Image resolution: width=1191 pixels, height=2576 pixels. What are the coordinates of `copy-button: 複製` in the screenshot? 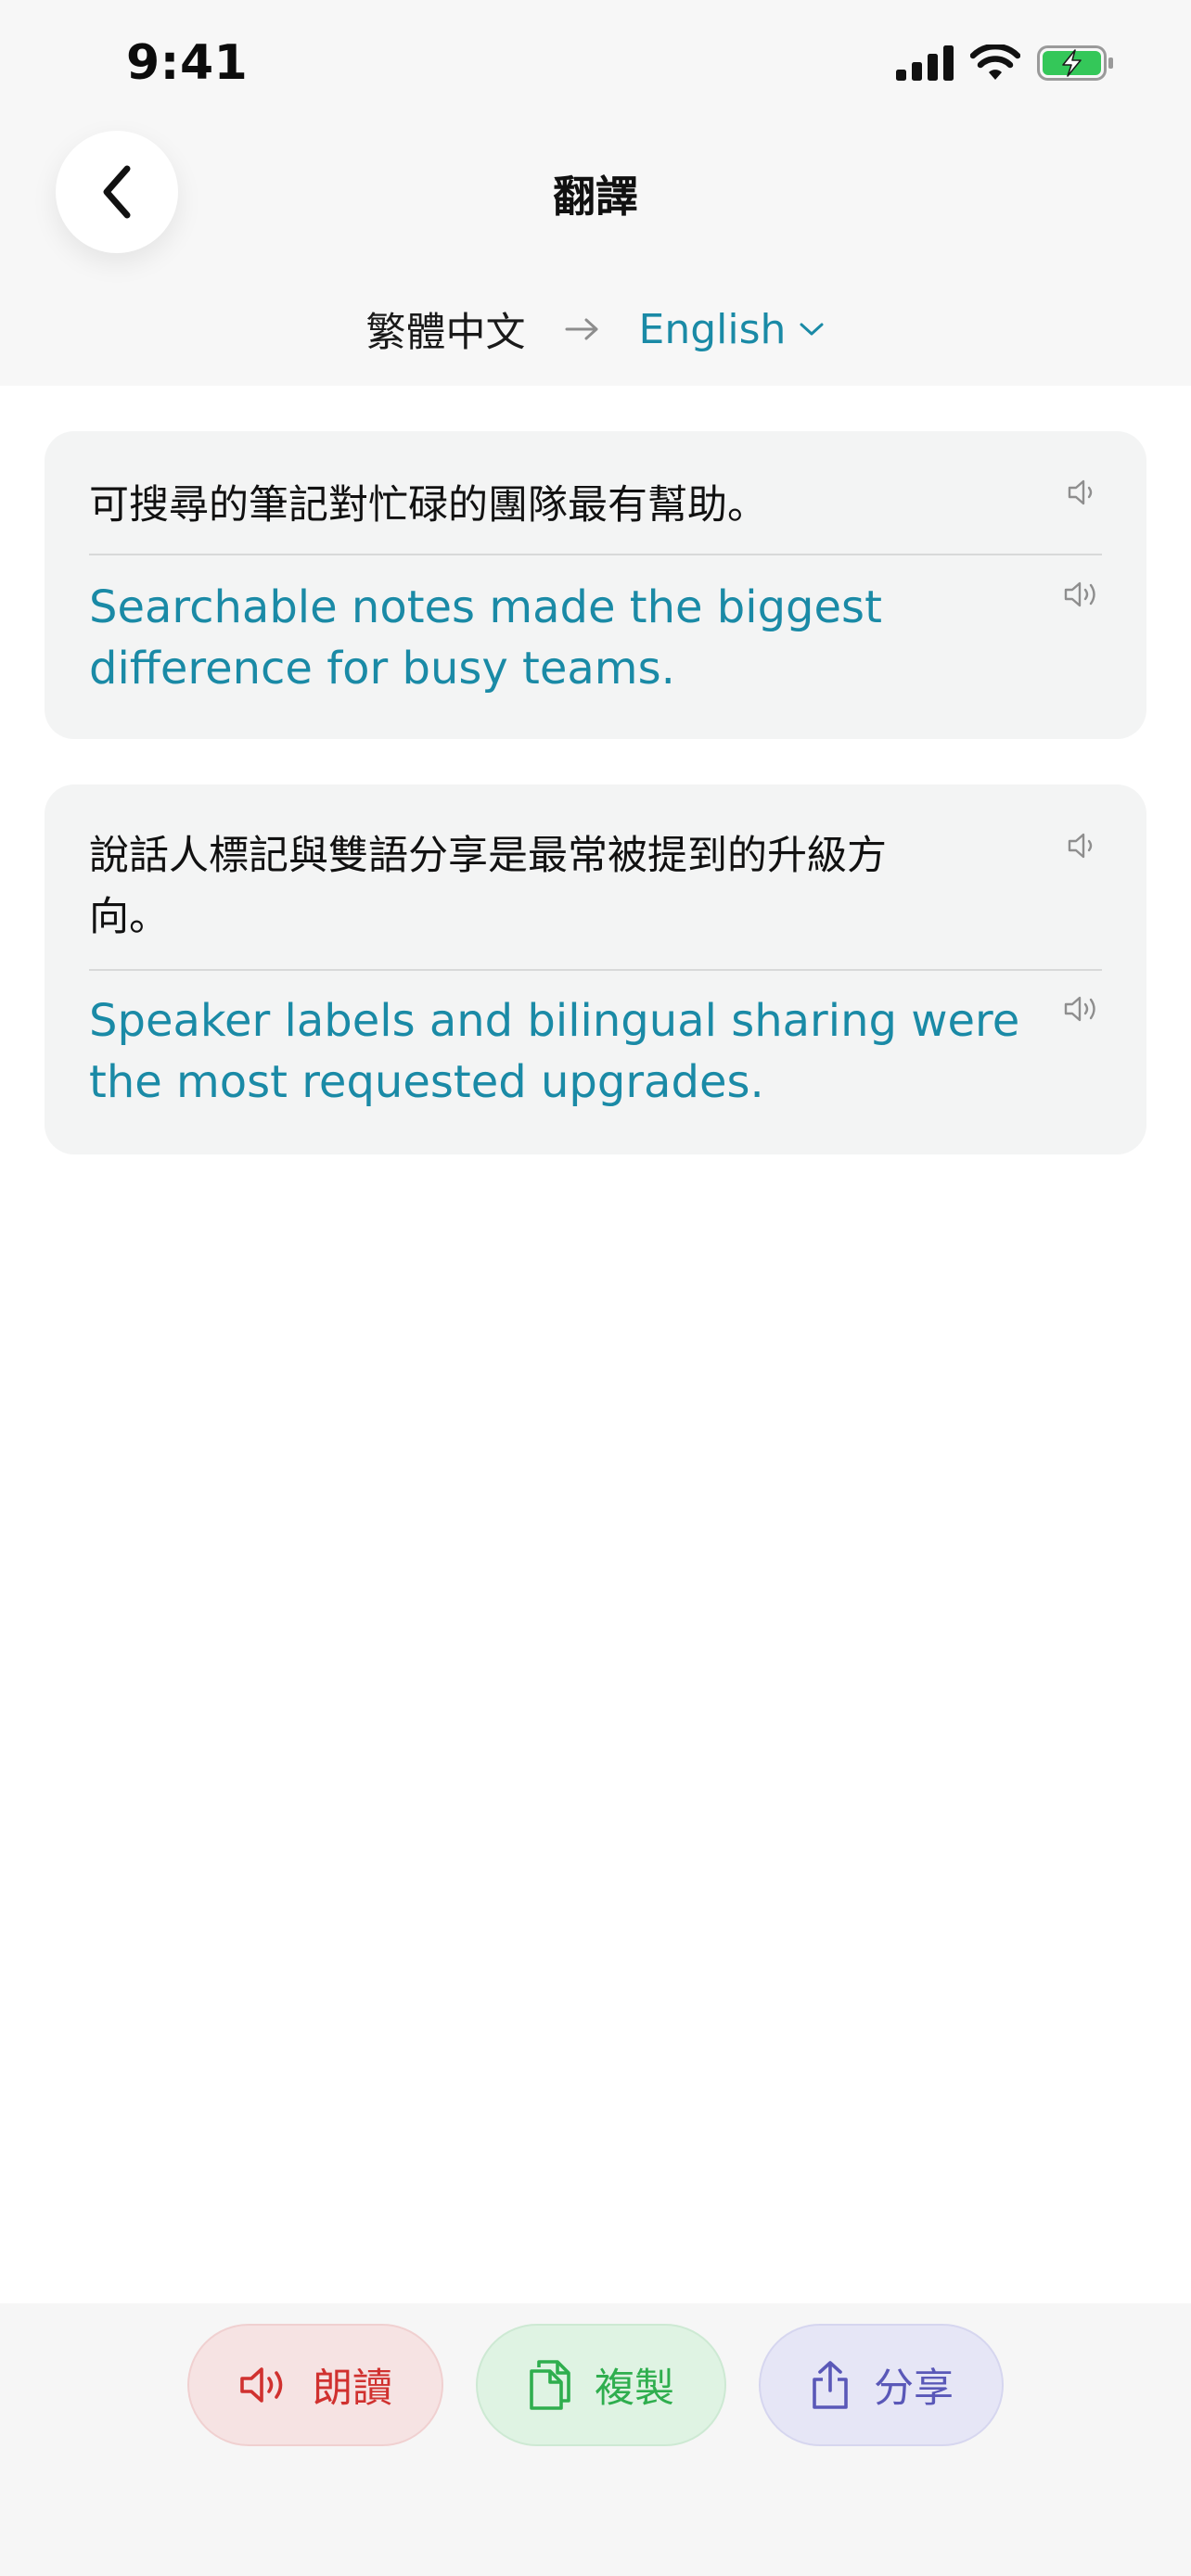 It's located at (601, 2385).